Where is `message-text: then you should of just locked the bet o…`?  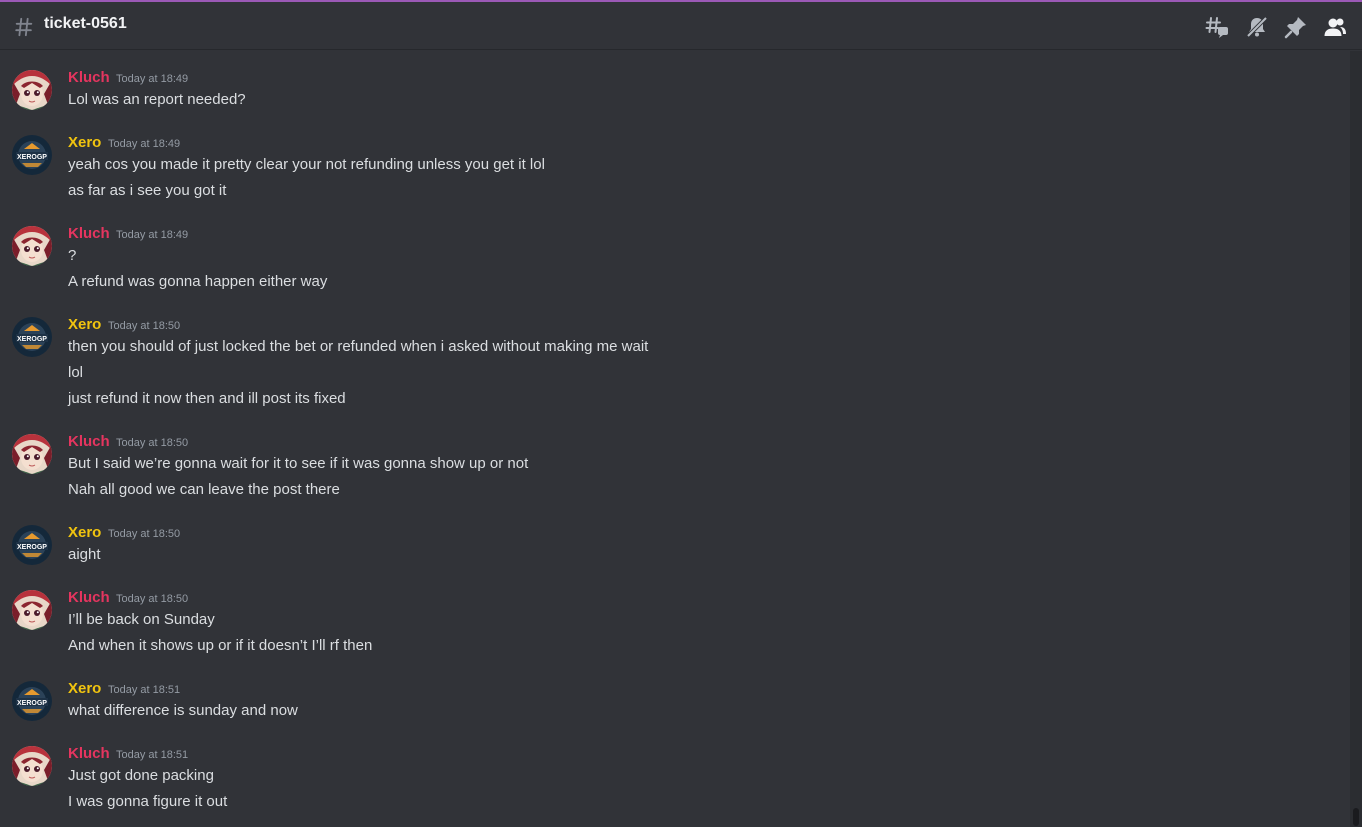 message-text: then you should of just locked the bet o… is located at coordinates (358, 346).